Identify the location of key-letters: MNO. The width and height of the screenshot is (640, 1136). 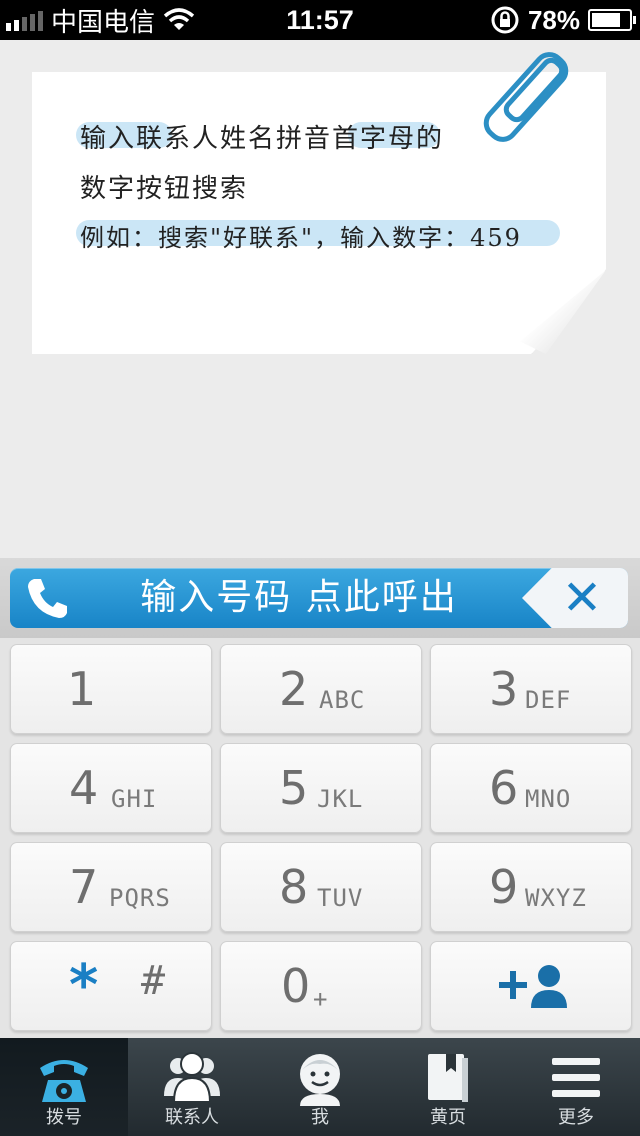
(548, 799).